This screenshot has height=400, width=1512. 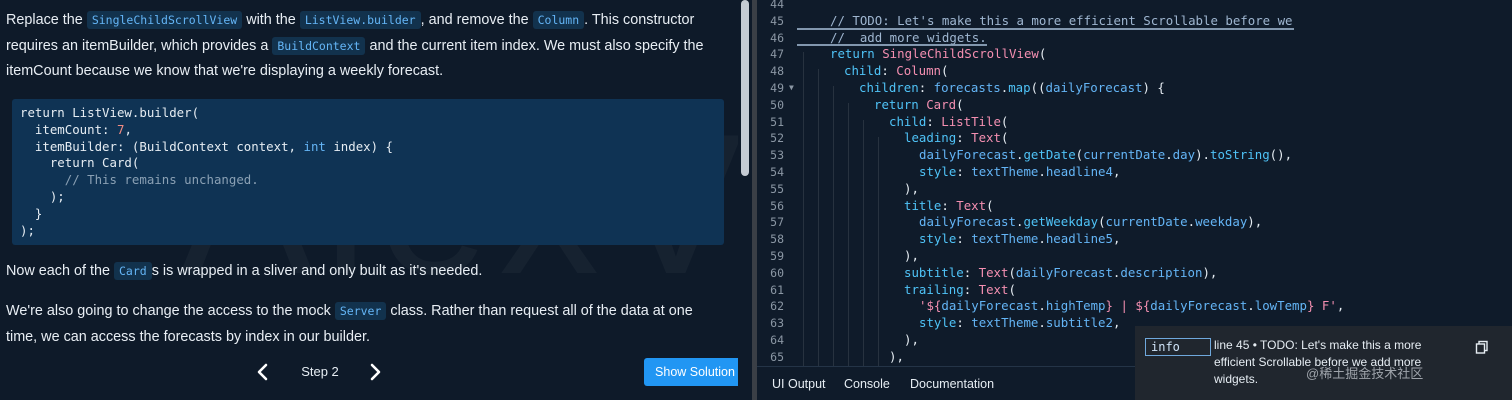 I want to click on chevron-left-icon, so click(x=262, y=372).